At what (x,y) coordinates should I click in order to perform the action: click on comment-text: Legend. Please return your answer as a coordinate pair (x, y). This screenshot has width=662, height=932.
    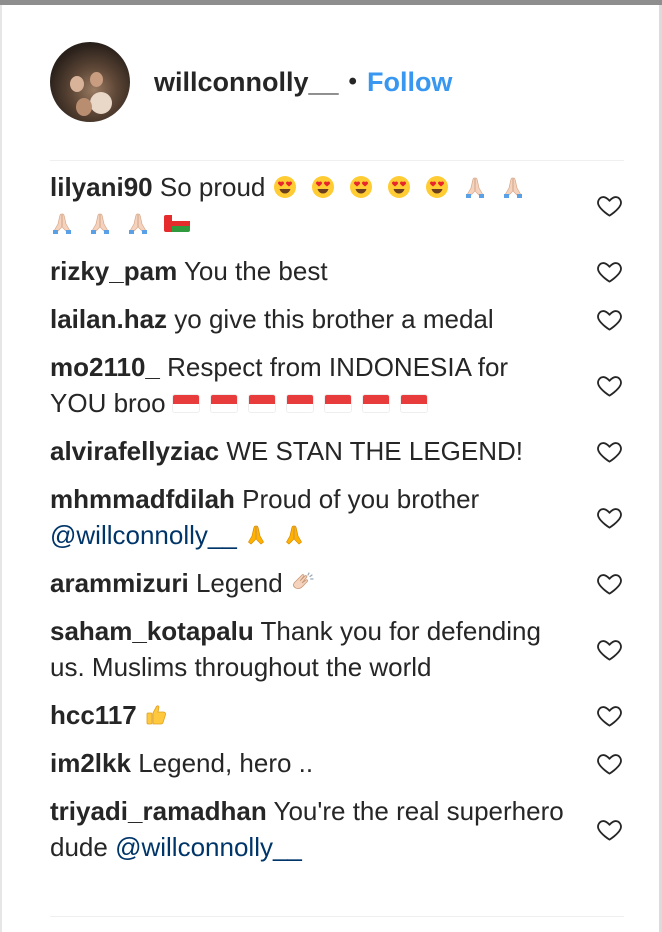
    Looking at the image, I should click on (239, 583).